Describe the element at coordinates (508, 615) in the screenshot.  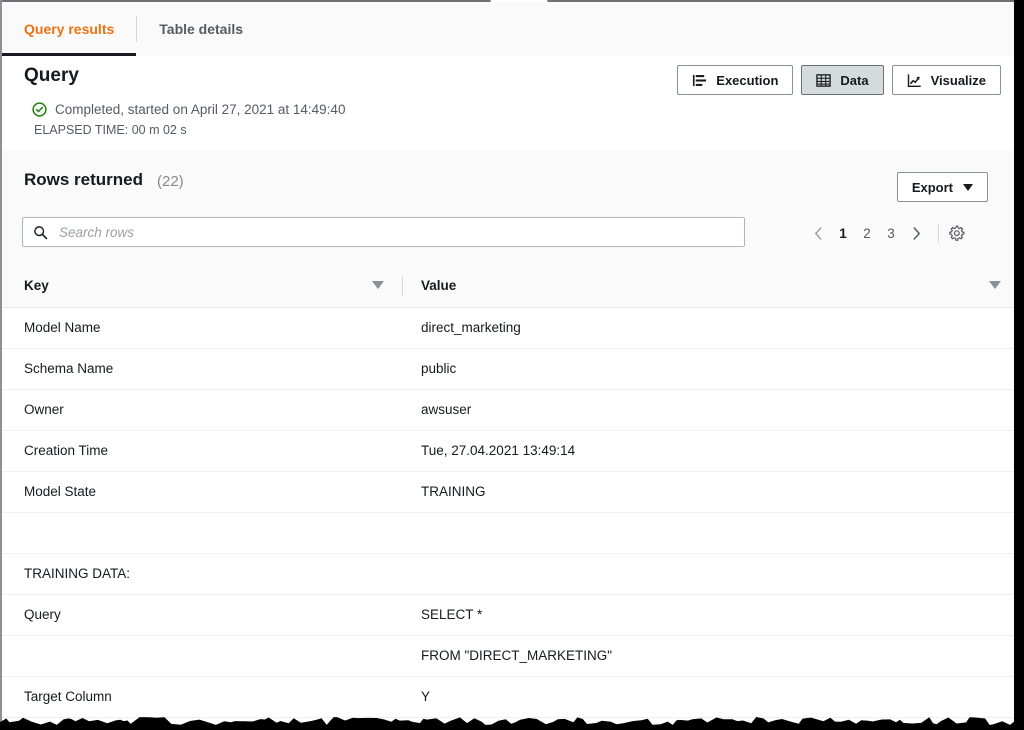
I see `table-row: Query SELECT *` at that location.